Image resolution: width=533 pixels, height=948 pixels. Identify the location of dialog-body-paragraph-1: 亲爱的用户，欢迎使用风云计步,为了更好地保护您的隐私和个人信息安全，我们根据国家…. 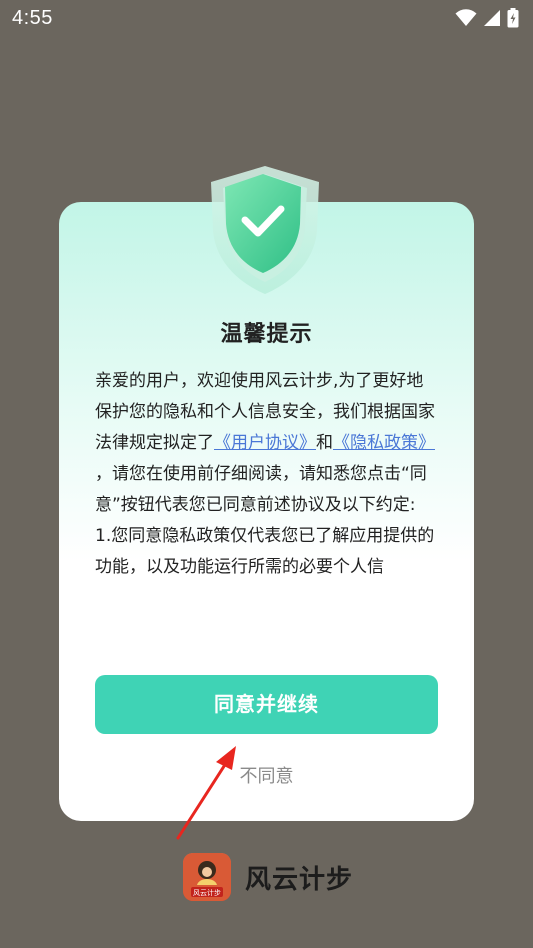
(267, 412).